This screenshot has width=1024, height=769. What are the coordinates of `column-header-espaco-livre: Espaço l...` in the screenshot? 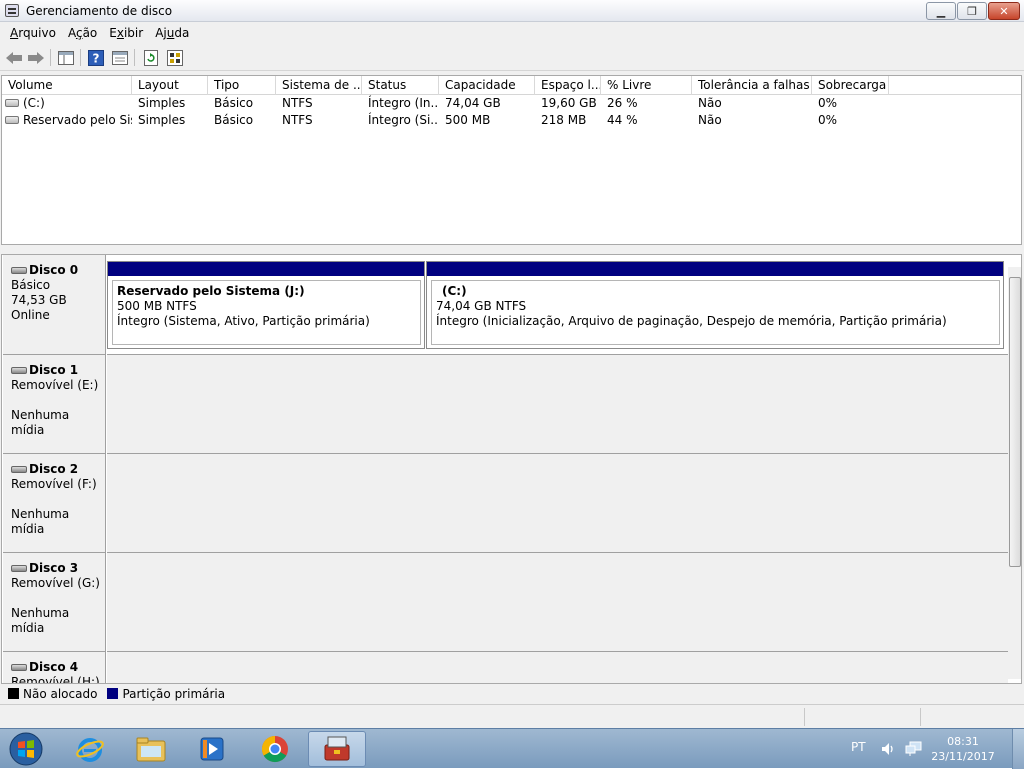 It's located at (568, 85).